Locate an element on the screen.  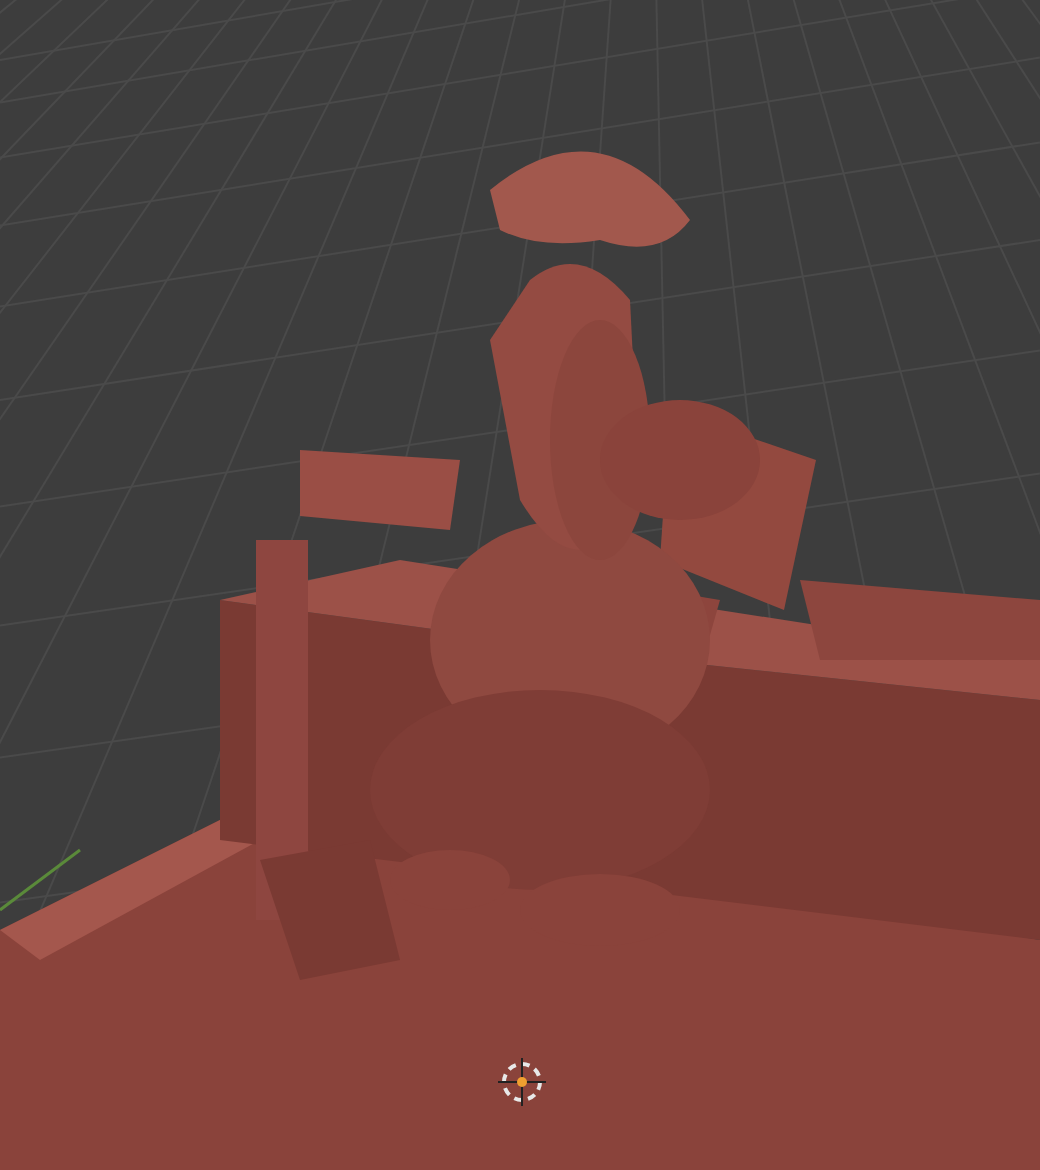
crosshair-icon is located at coordinates (522, 1082).